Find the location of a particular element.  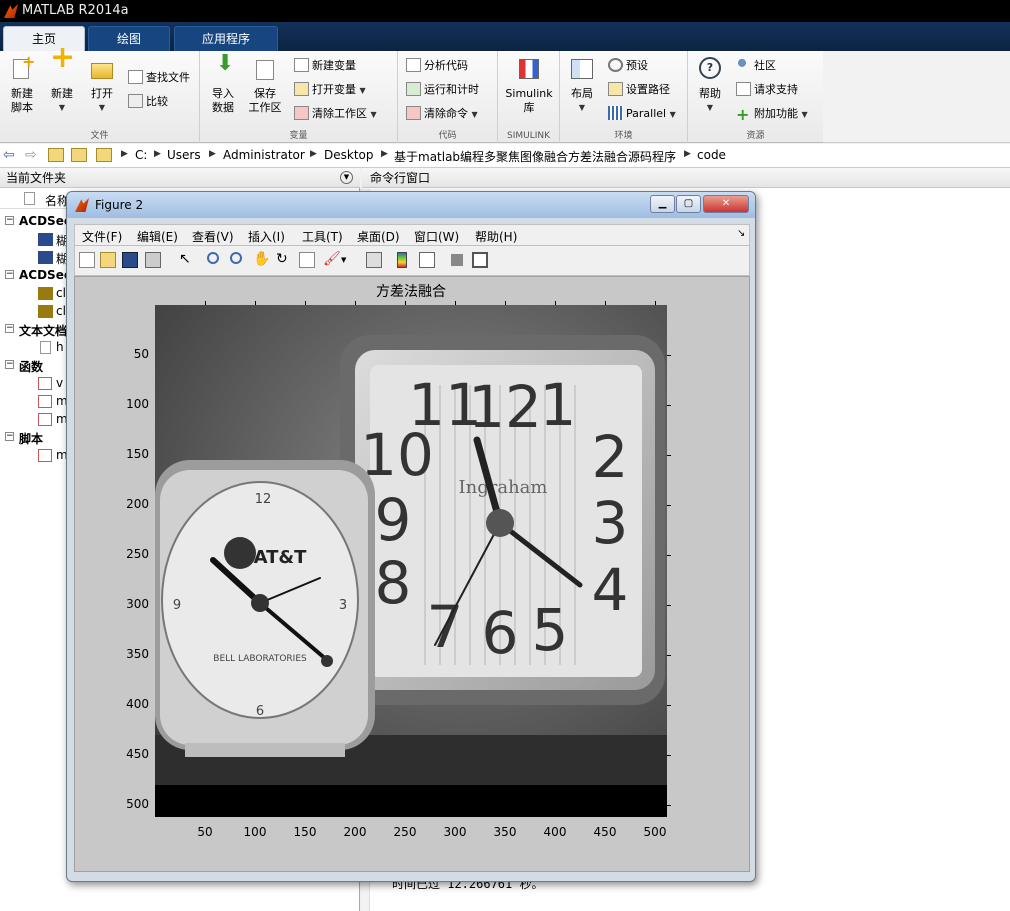

zoom-in-icon is located at coordinates (213, 258).